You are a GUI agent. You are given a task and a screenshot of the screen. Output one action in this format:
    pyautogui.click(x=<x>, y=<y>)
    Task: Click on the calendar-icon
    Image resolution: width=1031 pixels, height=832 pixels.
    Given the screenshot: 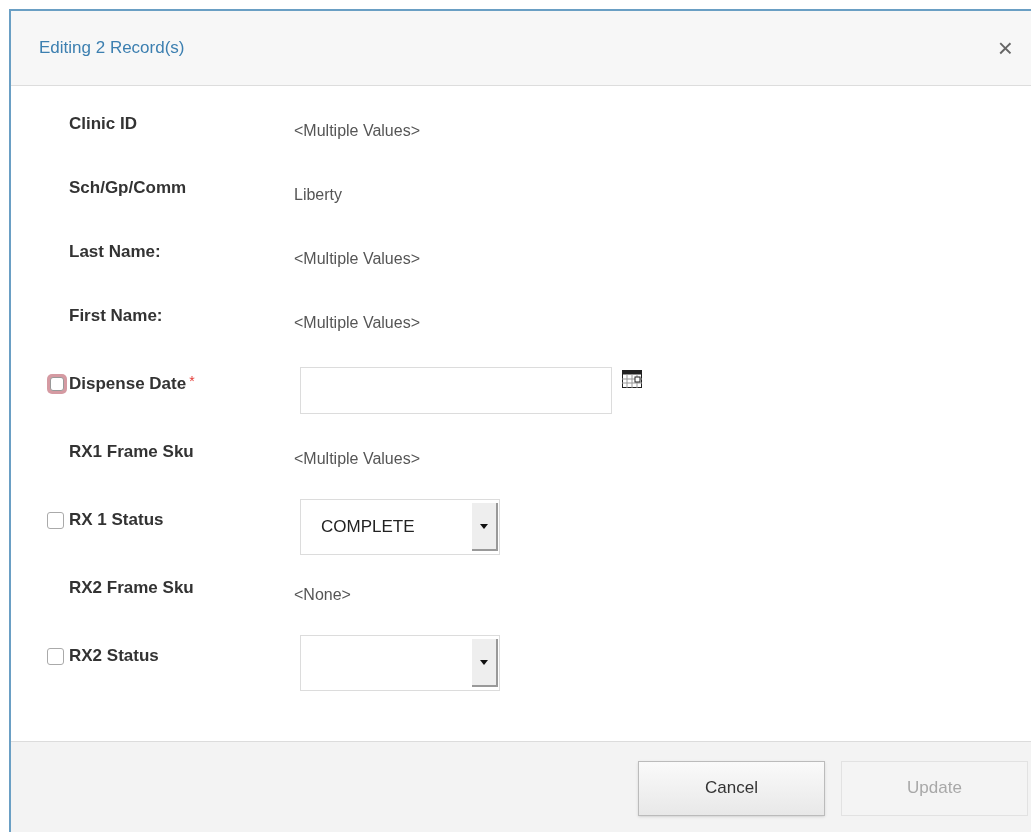 What is the action you would take?
    pyautogui.click(x=632, y=379)
    